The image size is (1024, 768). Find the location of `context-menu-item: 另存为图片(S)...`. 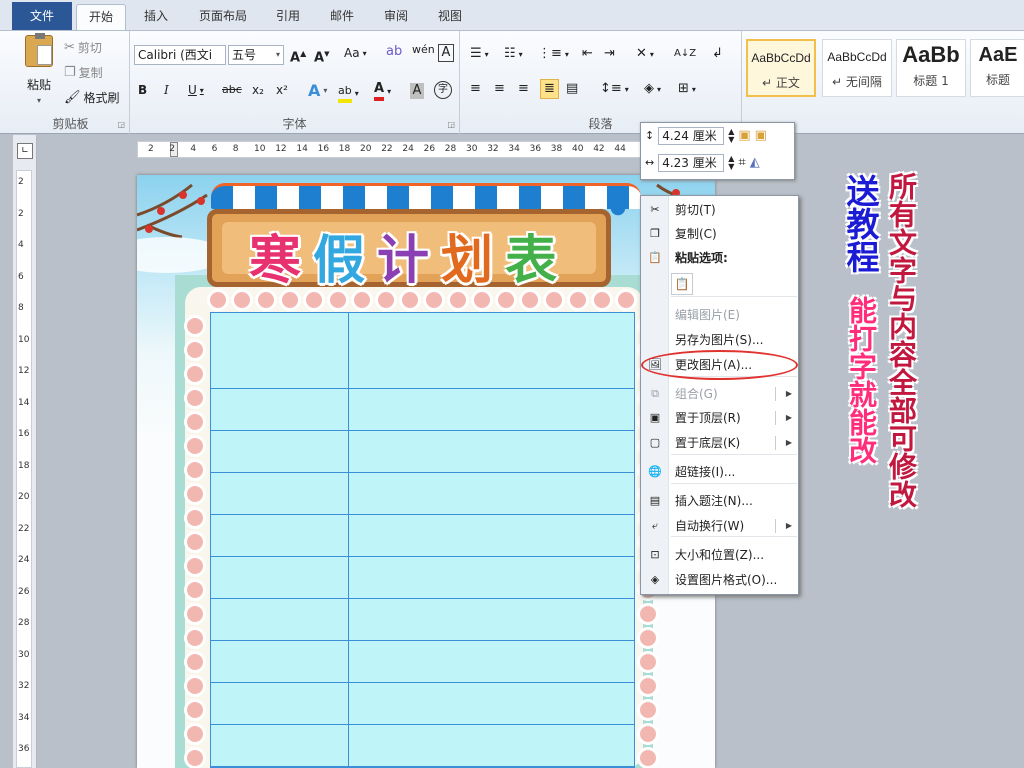

context-menu-item: 另存为图片(S)... is located at coordinates (719, 340).